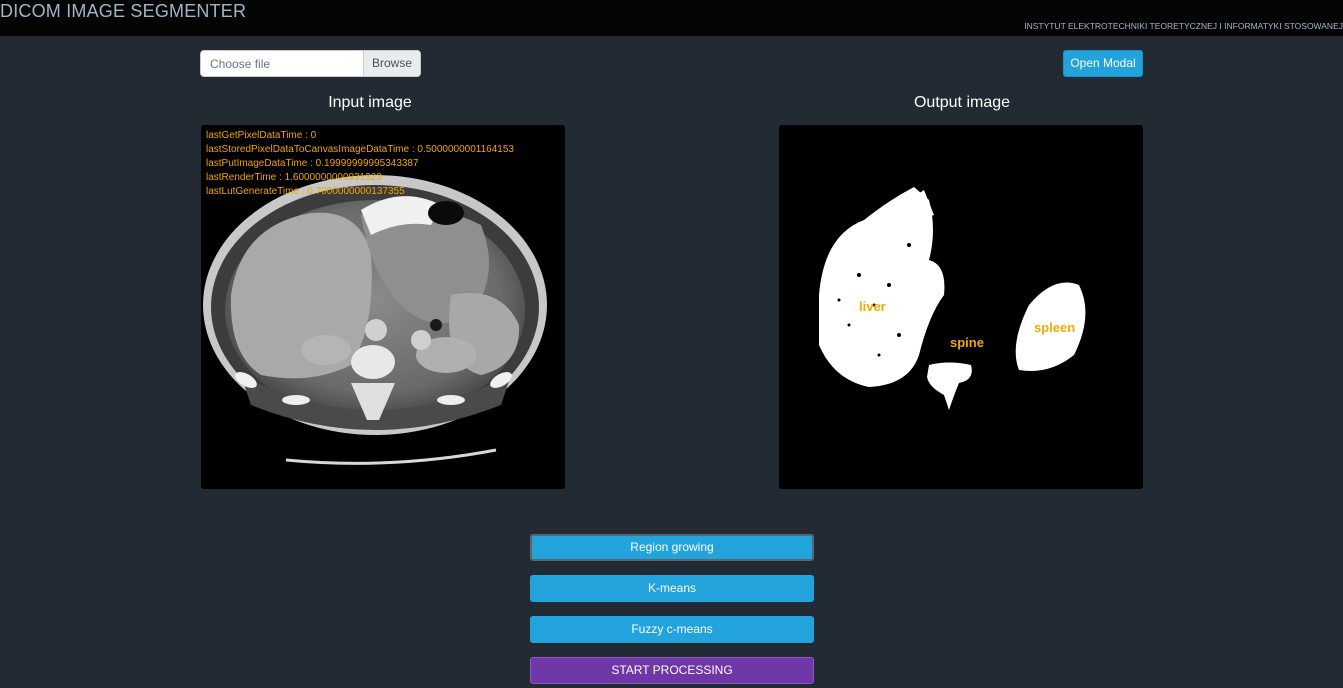  Describe the element at coordinates (952, 298) in the screenshot. I see `segmentation-mask` at that location.